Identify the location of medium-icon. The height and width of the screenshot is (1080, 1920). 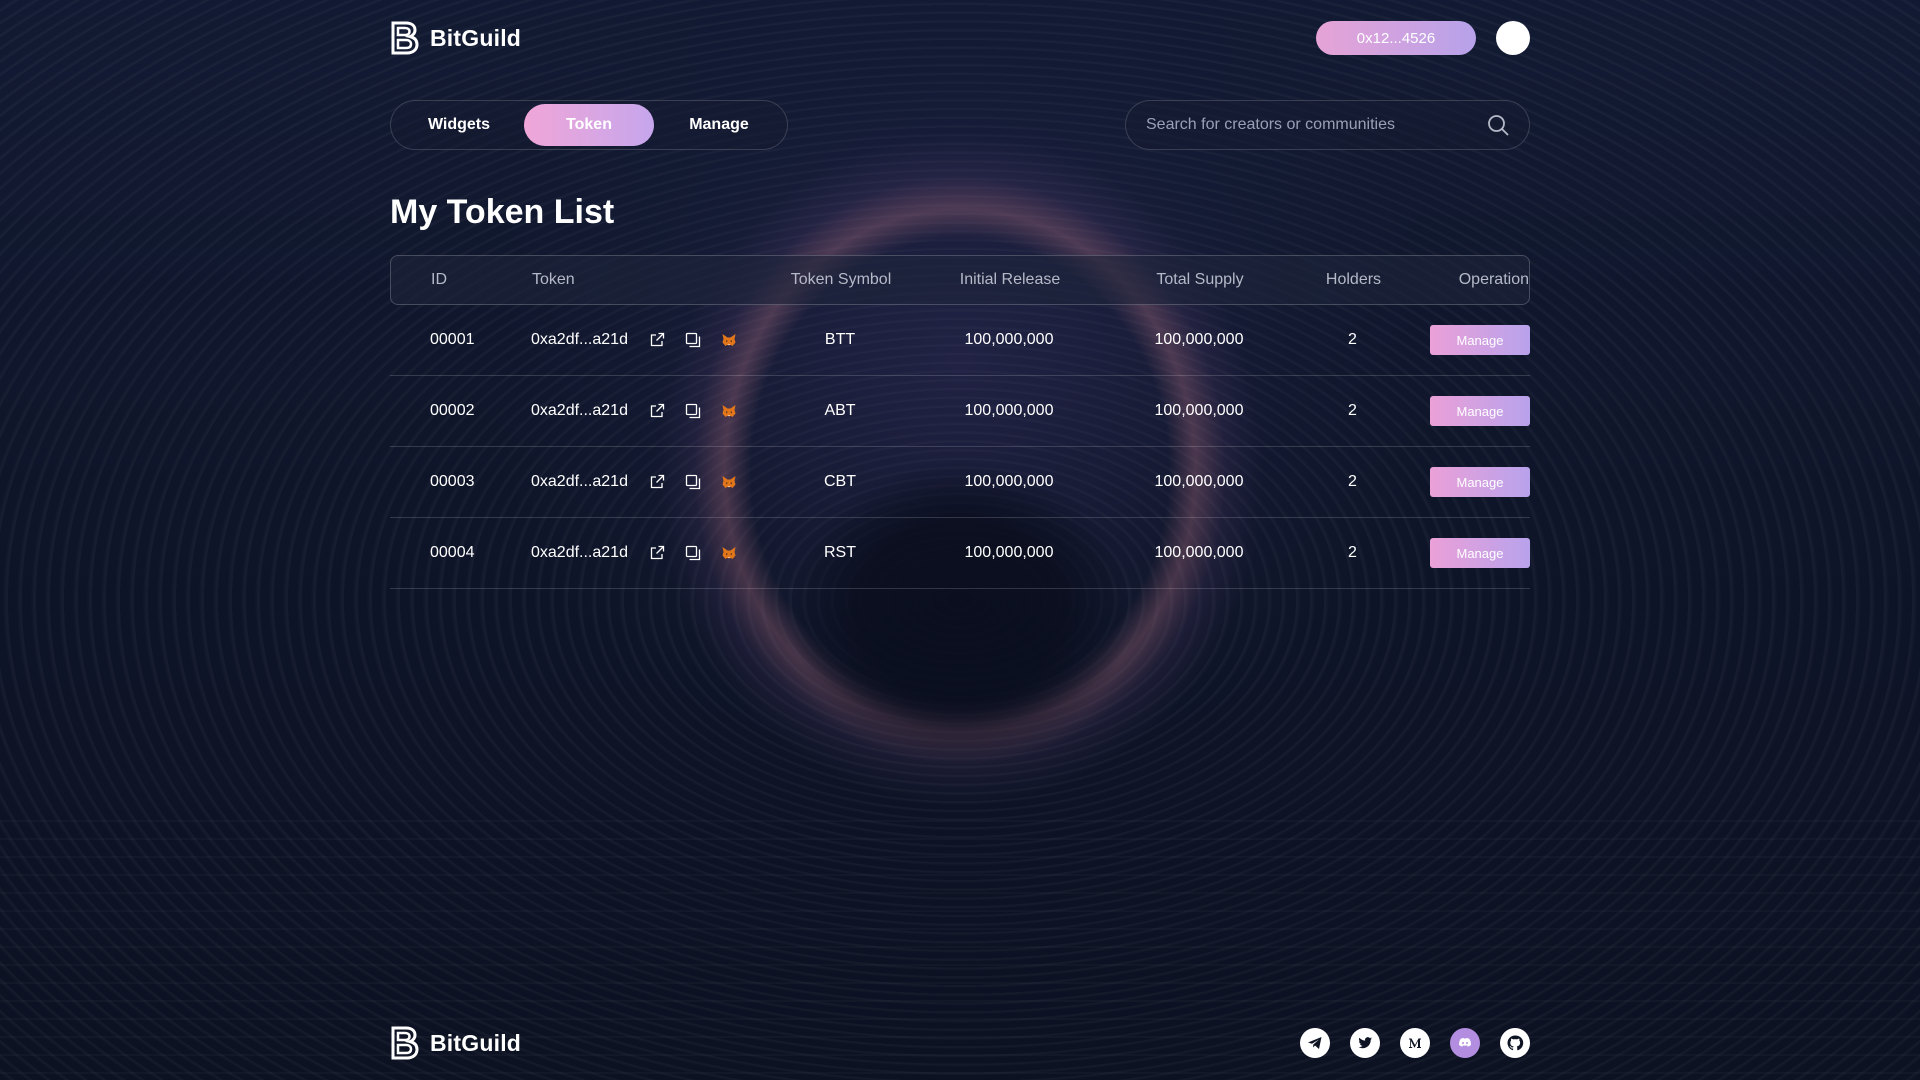
(1415, 1043).